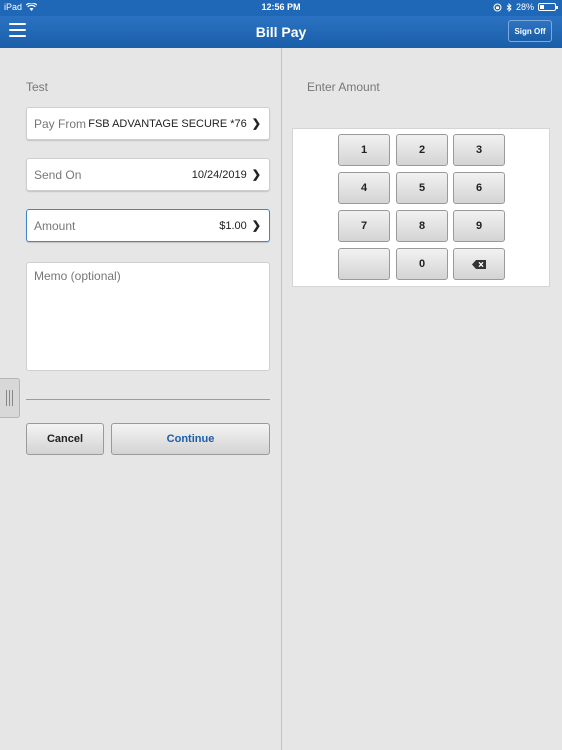 The width and height of the screenshot is (562, 750). Describe the element at coordinates (65, 439) in the screenshot. I see `cancel-button: Cancel` at that location.